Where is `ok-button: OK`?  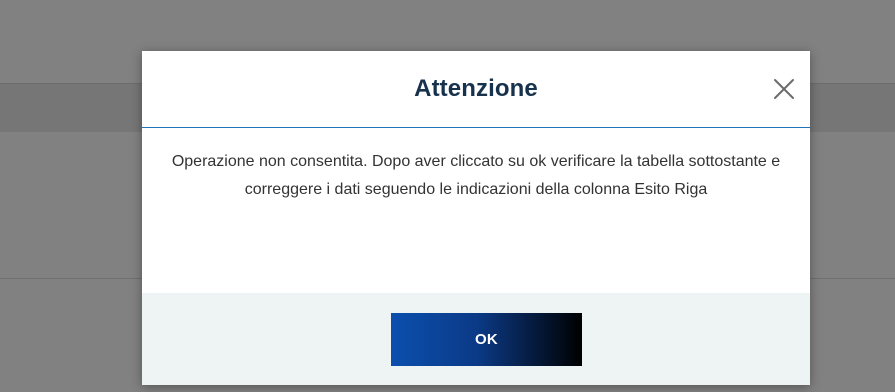 ok-button: OK is located at coordinates (486, 339).